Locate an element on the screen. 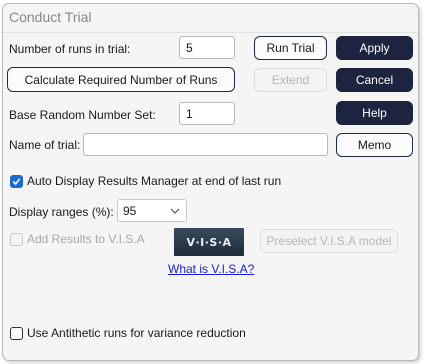  dialog-title: Conduct Trial is located at coordinates (50, 17).